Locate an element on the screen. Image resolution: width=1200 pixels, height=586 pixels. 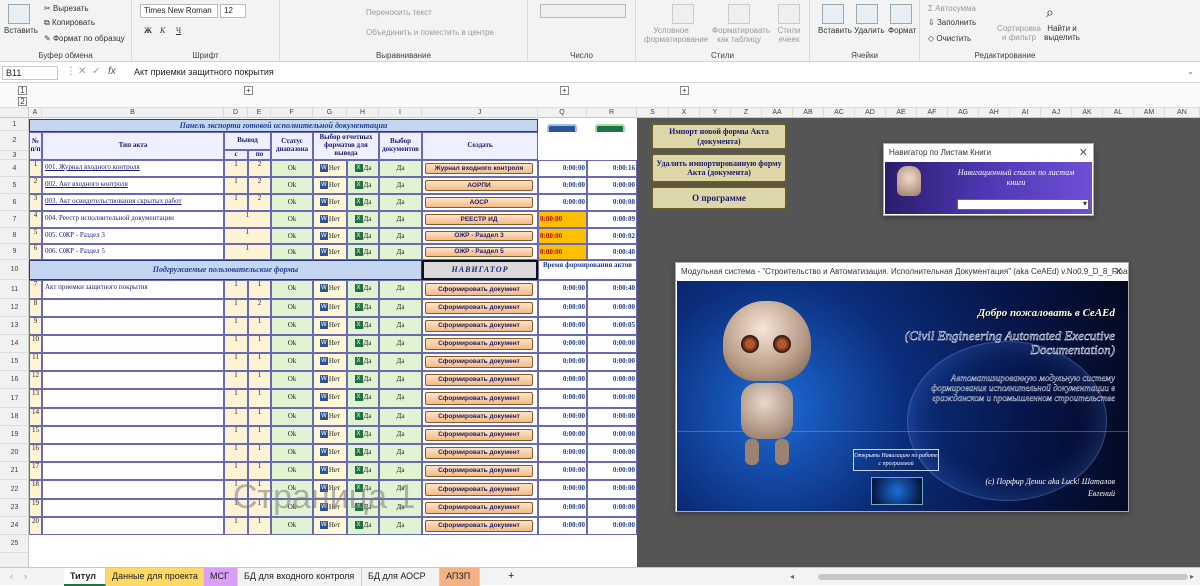
paste-button: Вставить is located at coordinates (21, 30).